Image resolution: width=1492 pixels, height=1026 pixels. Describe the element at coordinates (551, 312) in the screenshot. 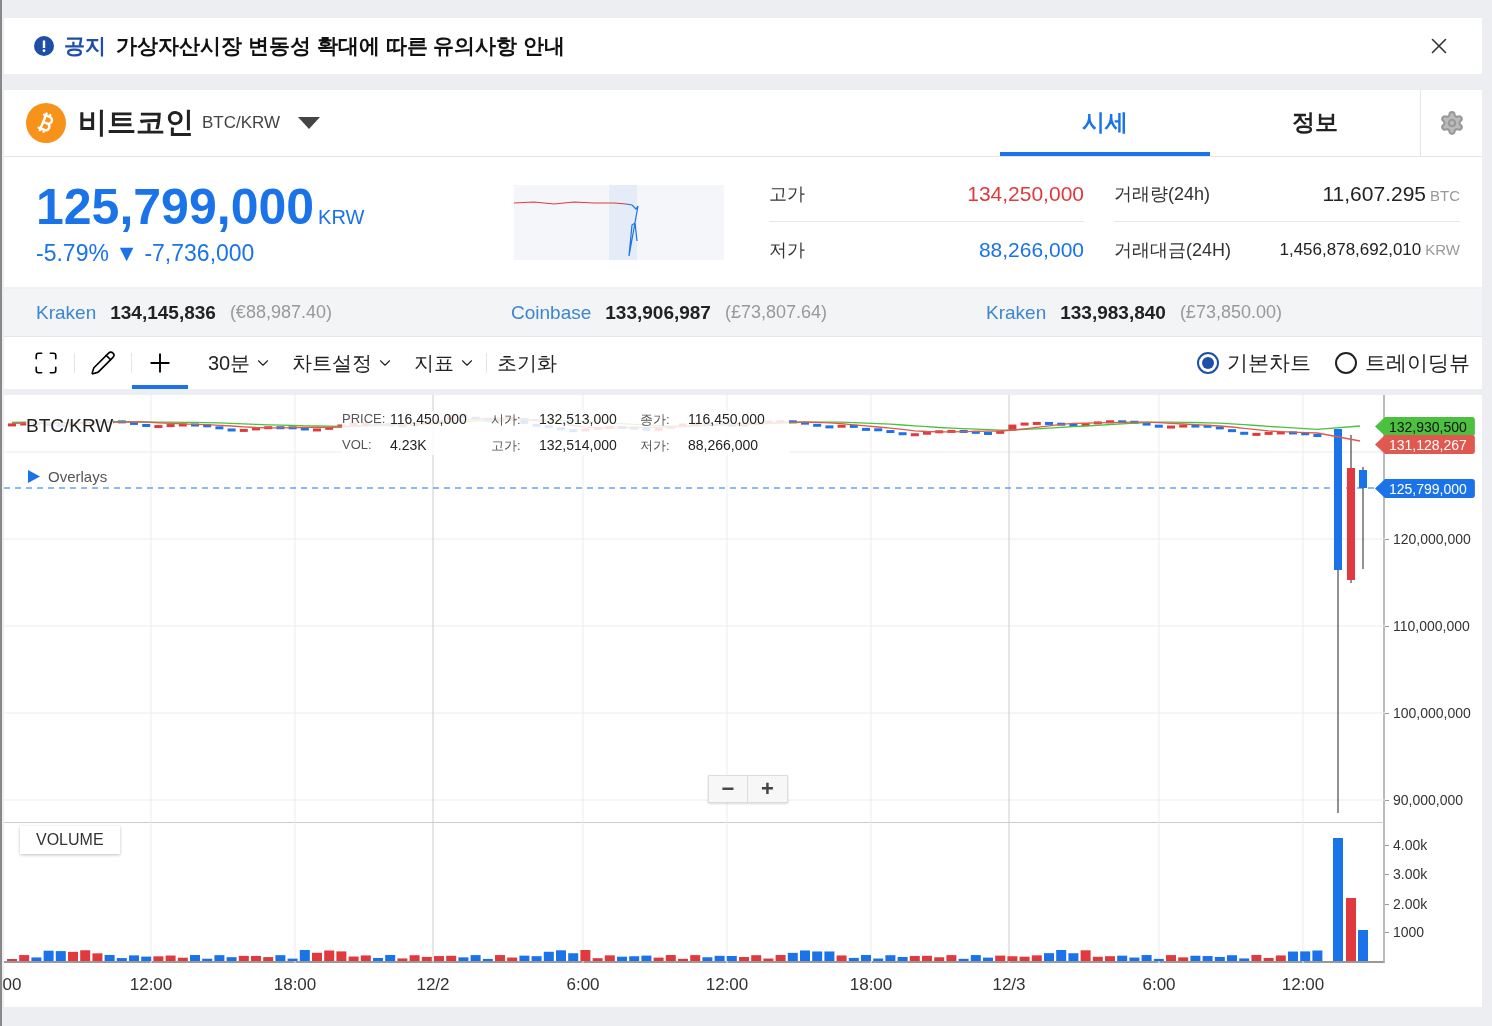

I see `exchange-name: Coinbase` at that location.